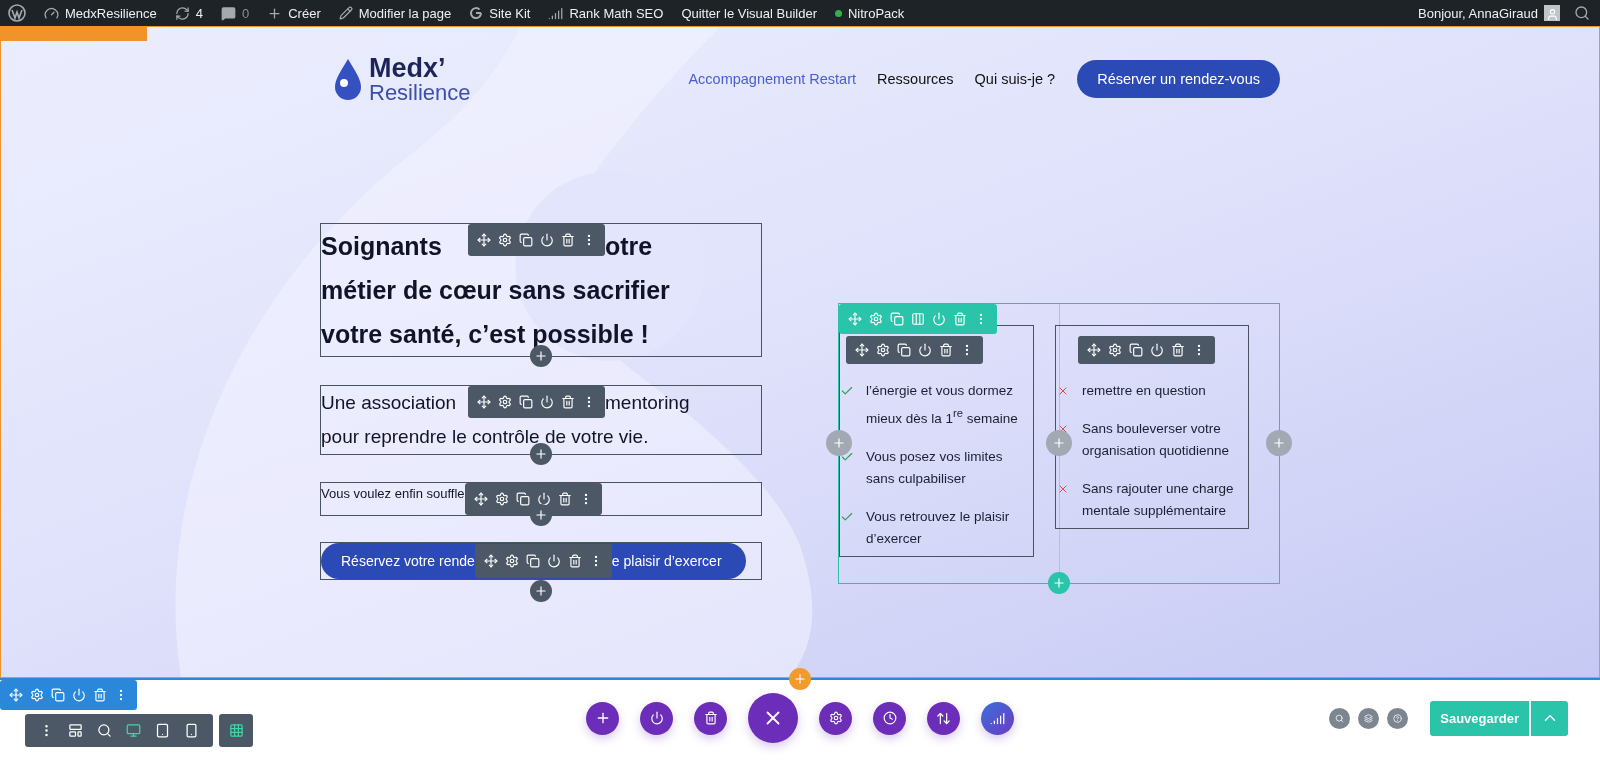  I want to click on admin-bar-link: Rank Math SEO, so click(616, 13).